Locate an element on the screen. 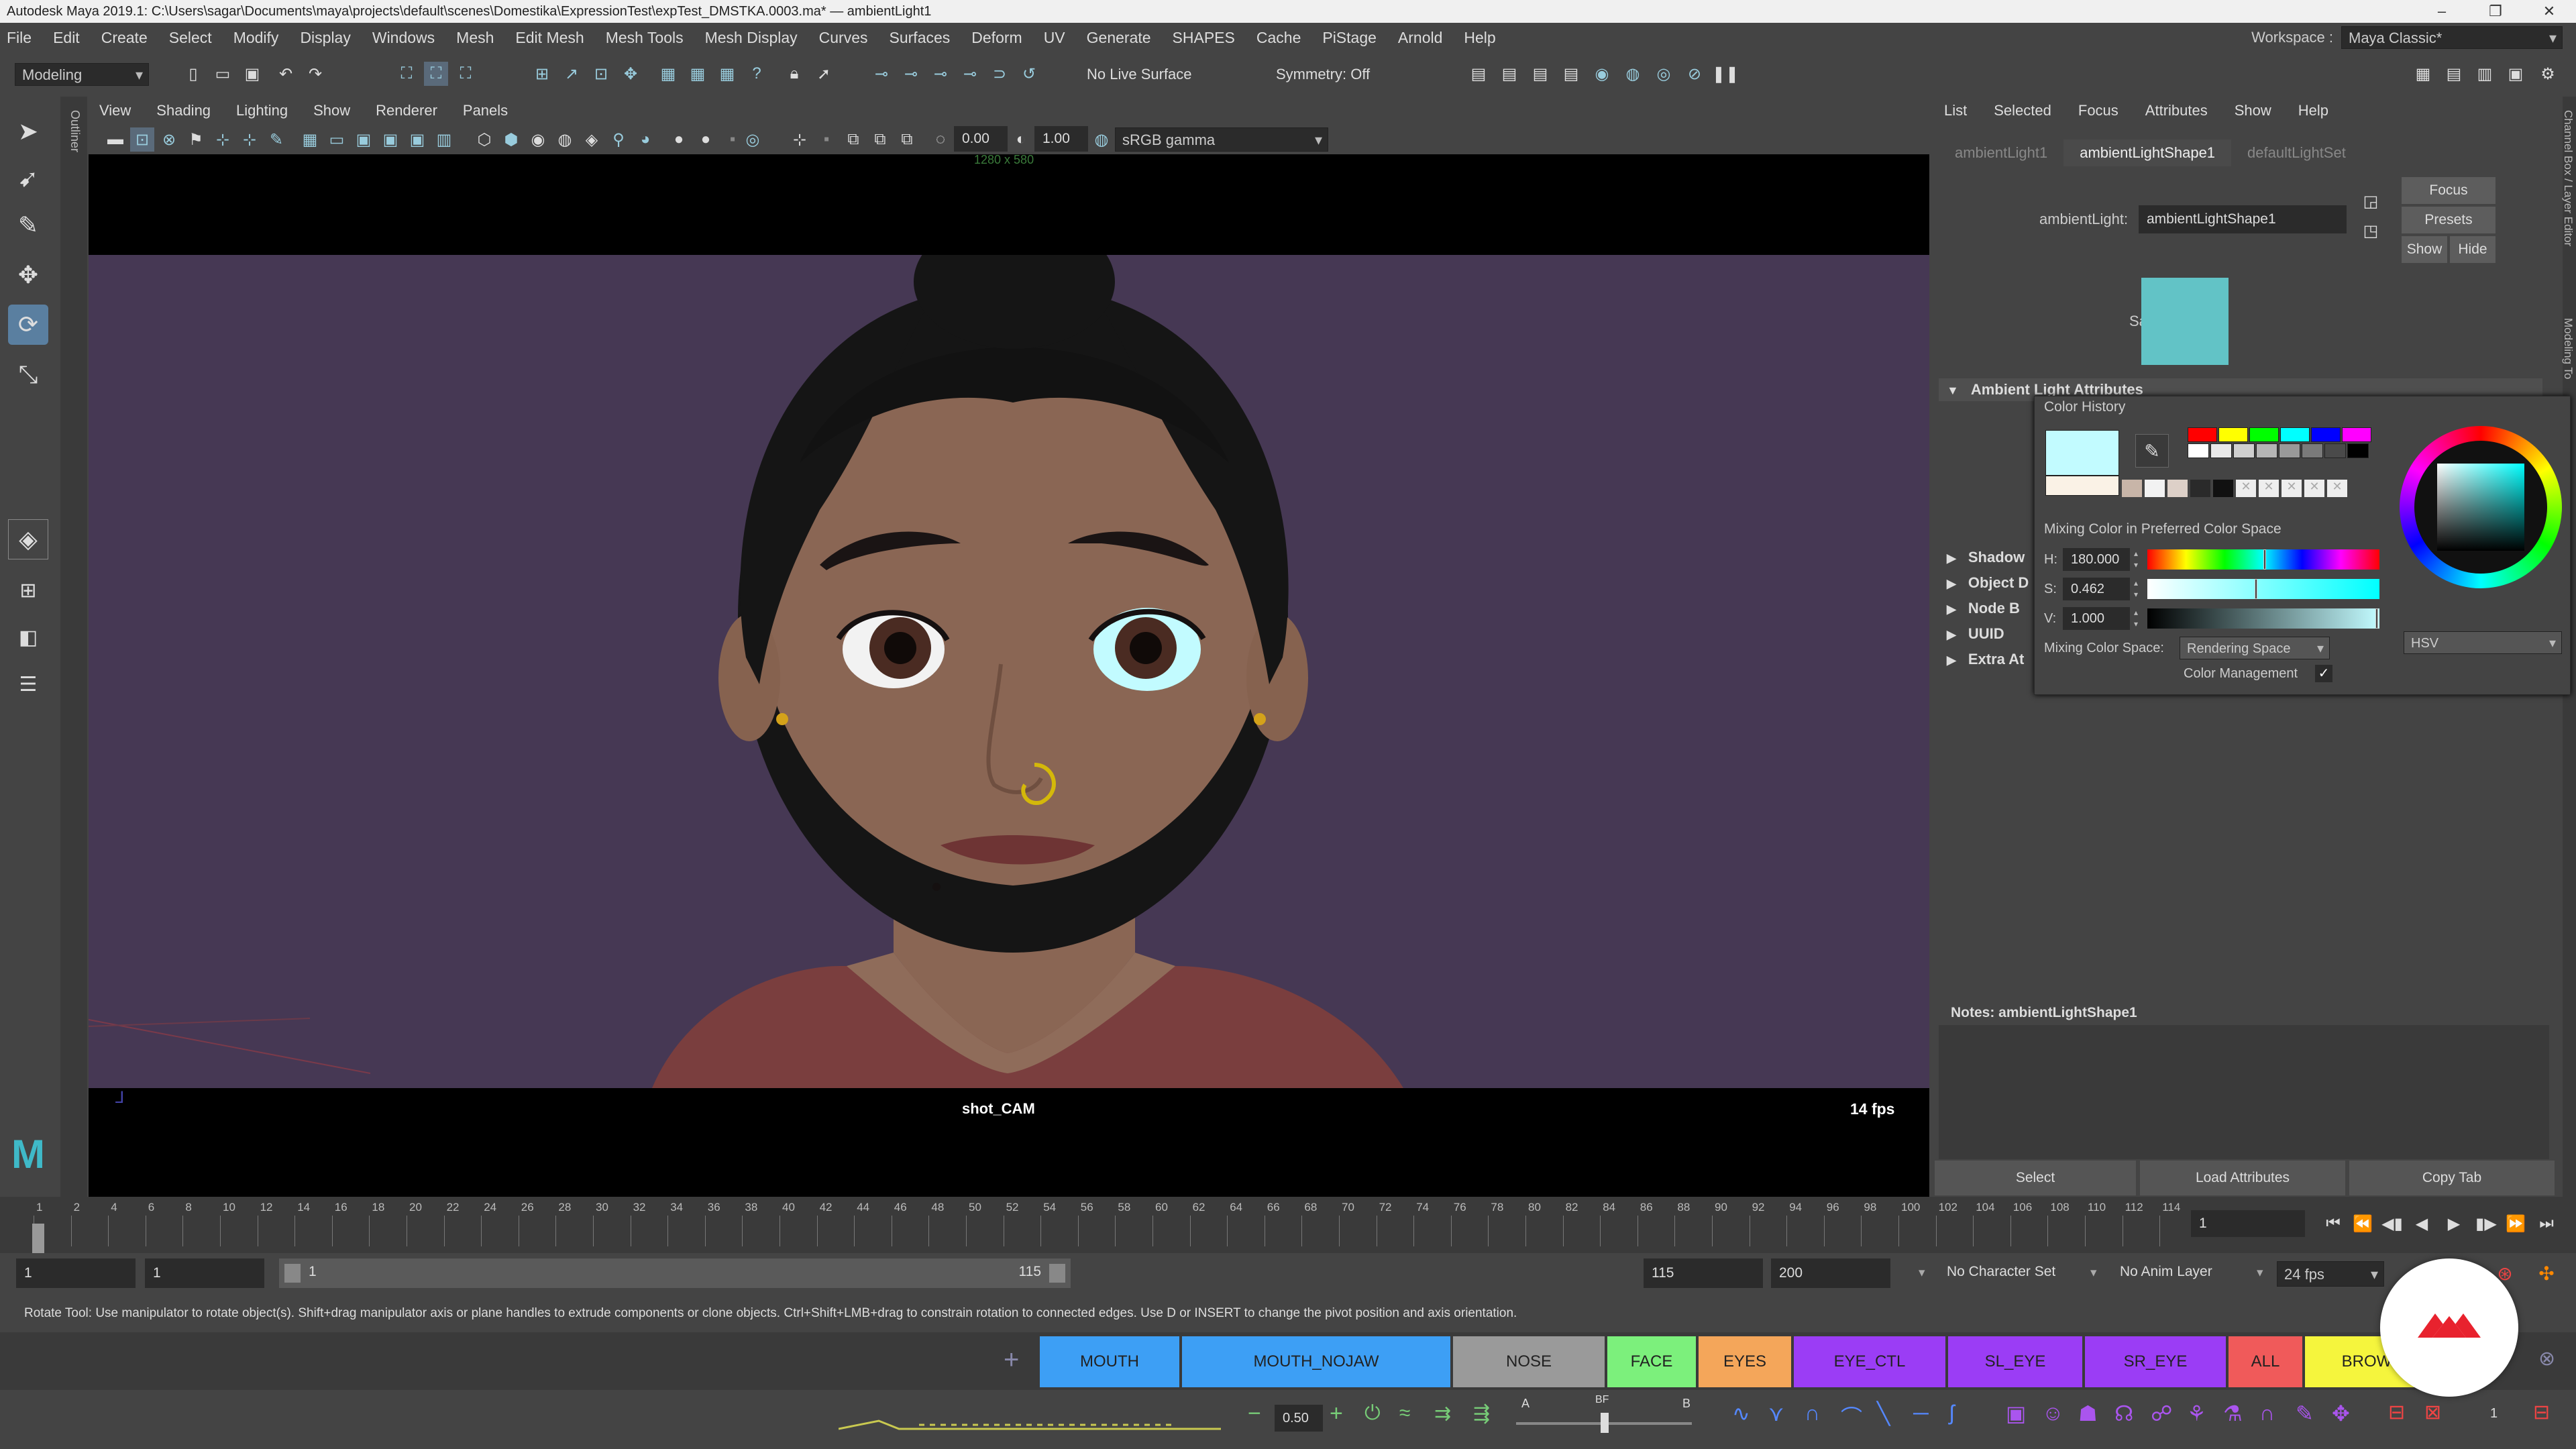  shelf-button-mouth-nojaw: MOUTH_NOJAW is located at coordinates (1316, 1361).